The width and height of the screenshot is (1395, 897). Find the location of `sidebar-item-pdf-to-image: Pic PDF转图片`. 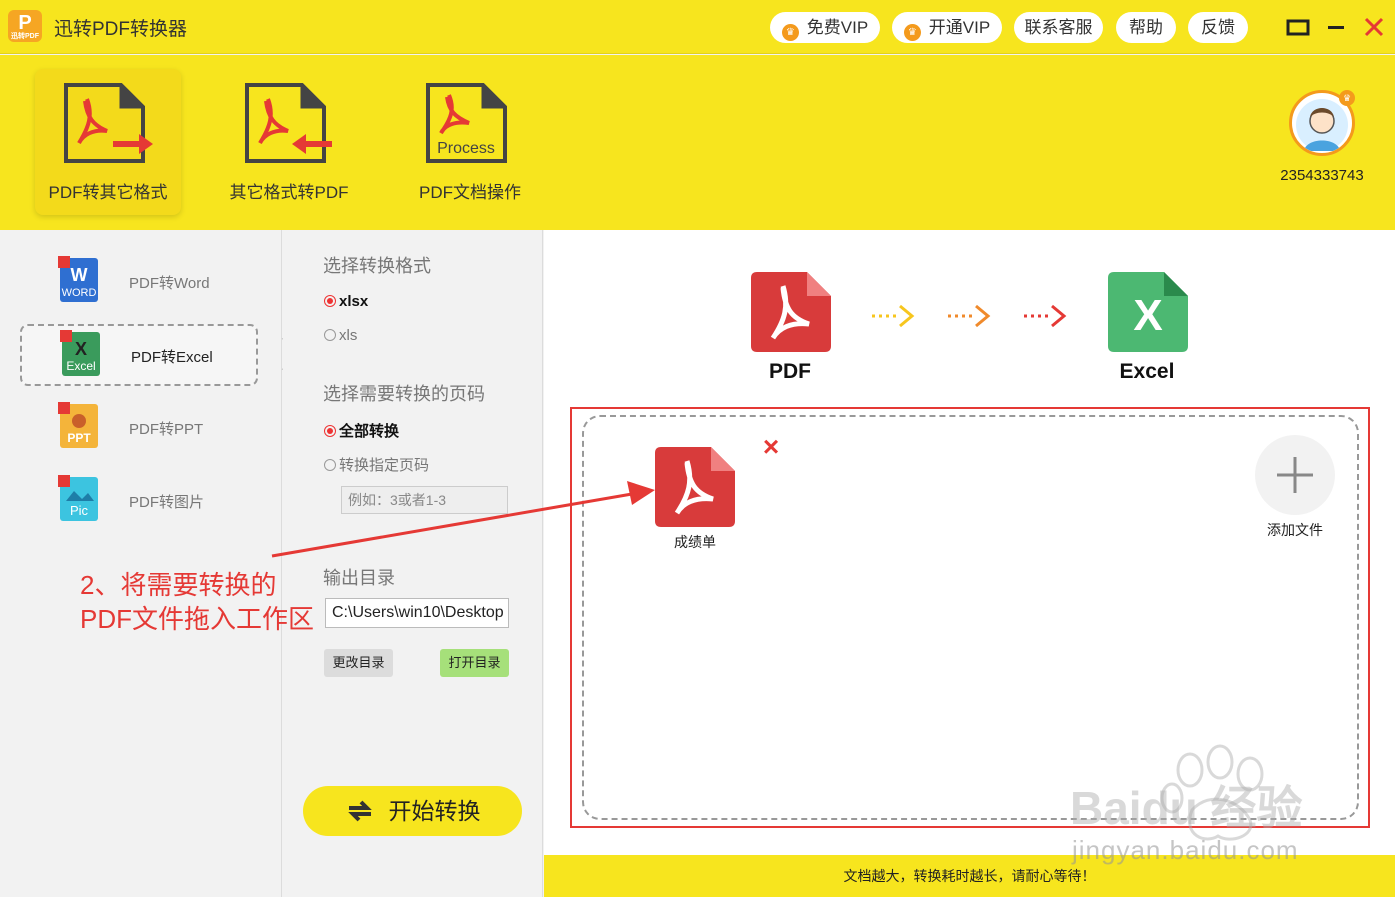

sidebar-item-pdf-to-image: Pic PDF转图片 is located at coordinates (139, 502).